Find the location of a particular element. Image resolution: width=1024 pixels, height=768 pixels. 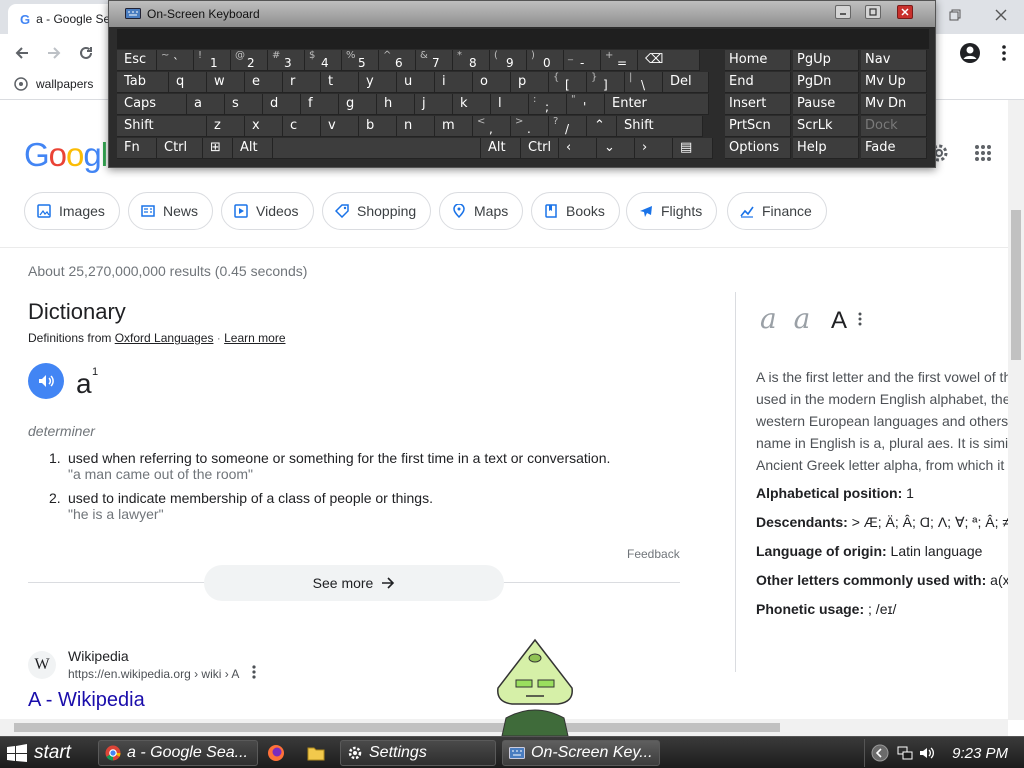

oxford-languages-link: Oxford Languages is located at coordinates (164, 338).